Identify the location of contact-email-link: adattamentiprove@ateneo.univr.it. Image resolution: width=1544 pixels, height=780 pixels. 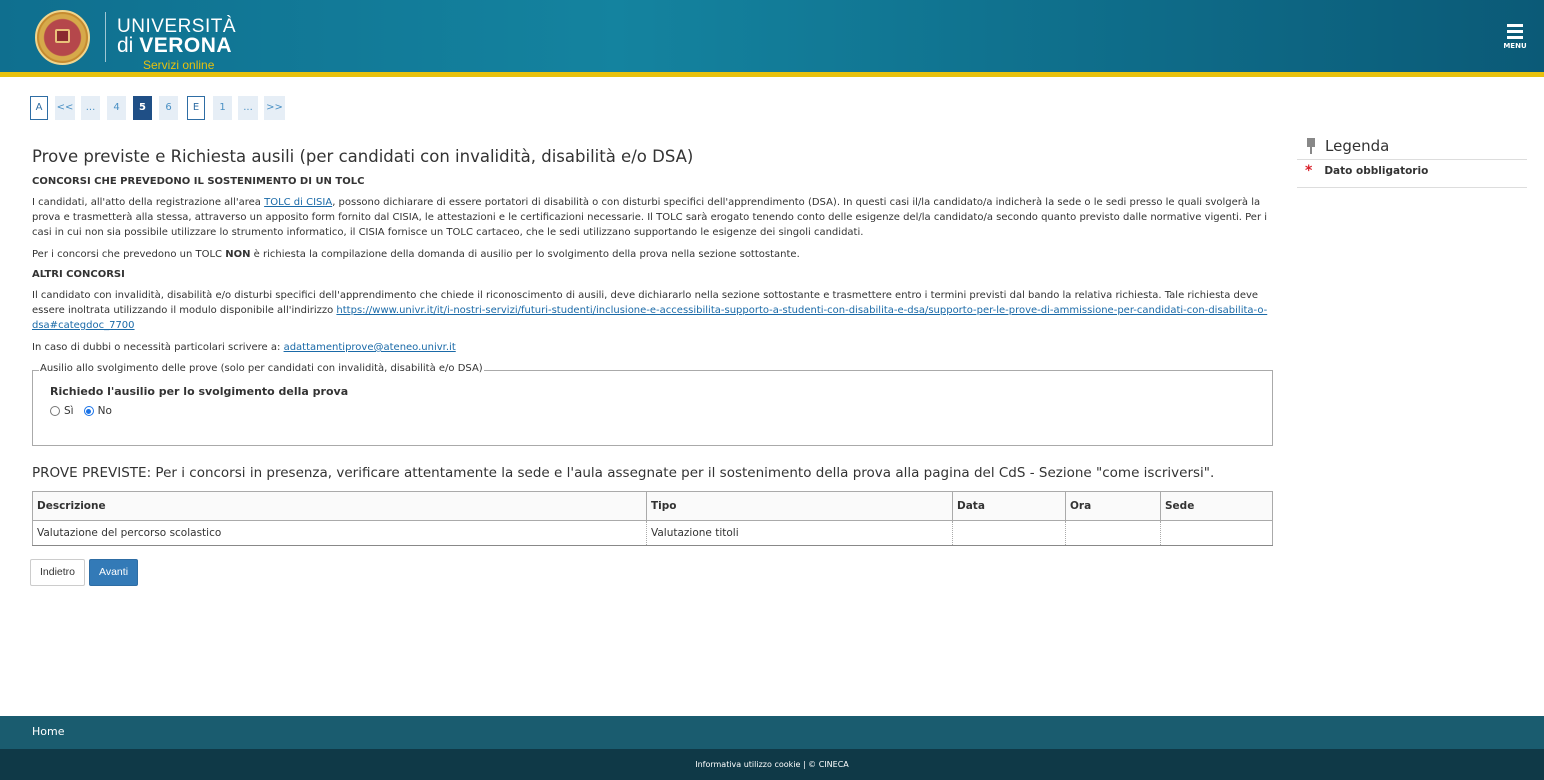
(370, 347).